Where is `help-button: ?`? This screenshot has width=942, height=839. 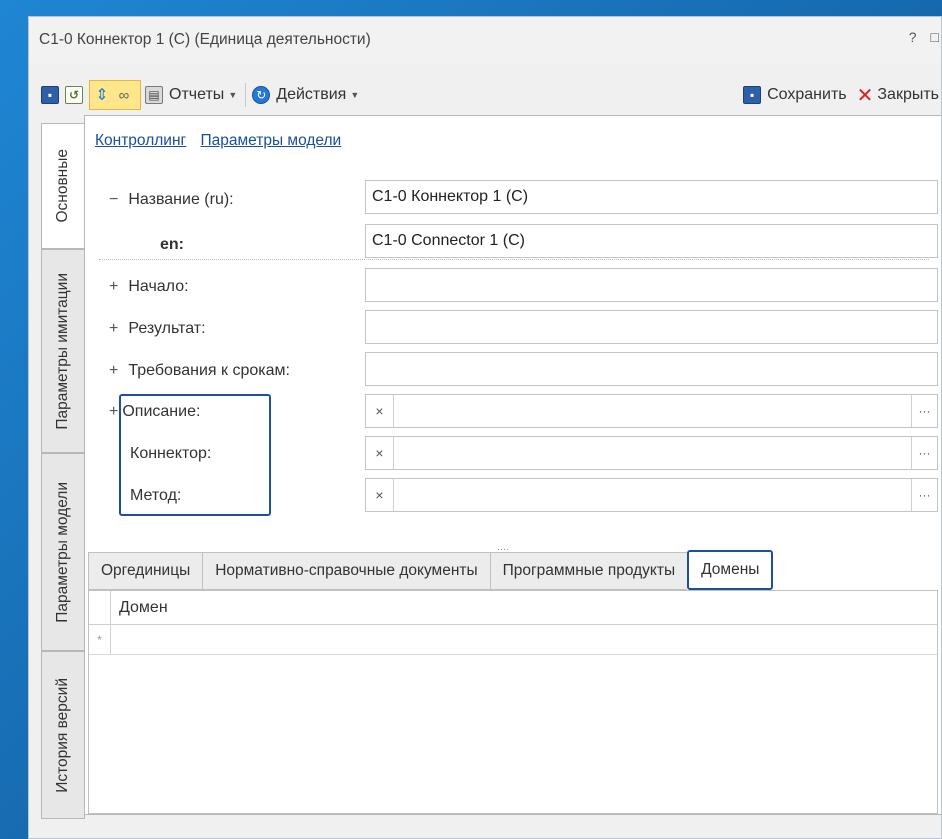
help-button: ? is located at coordinates (913, 37).